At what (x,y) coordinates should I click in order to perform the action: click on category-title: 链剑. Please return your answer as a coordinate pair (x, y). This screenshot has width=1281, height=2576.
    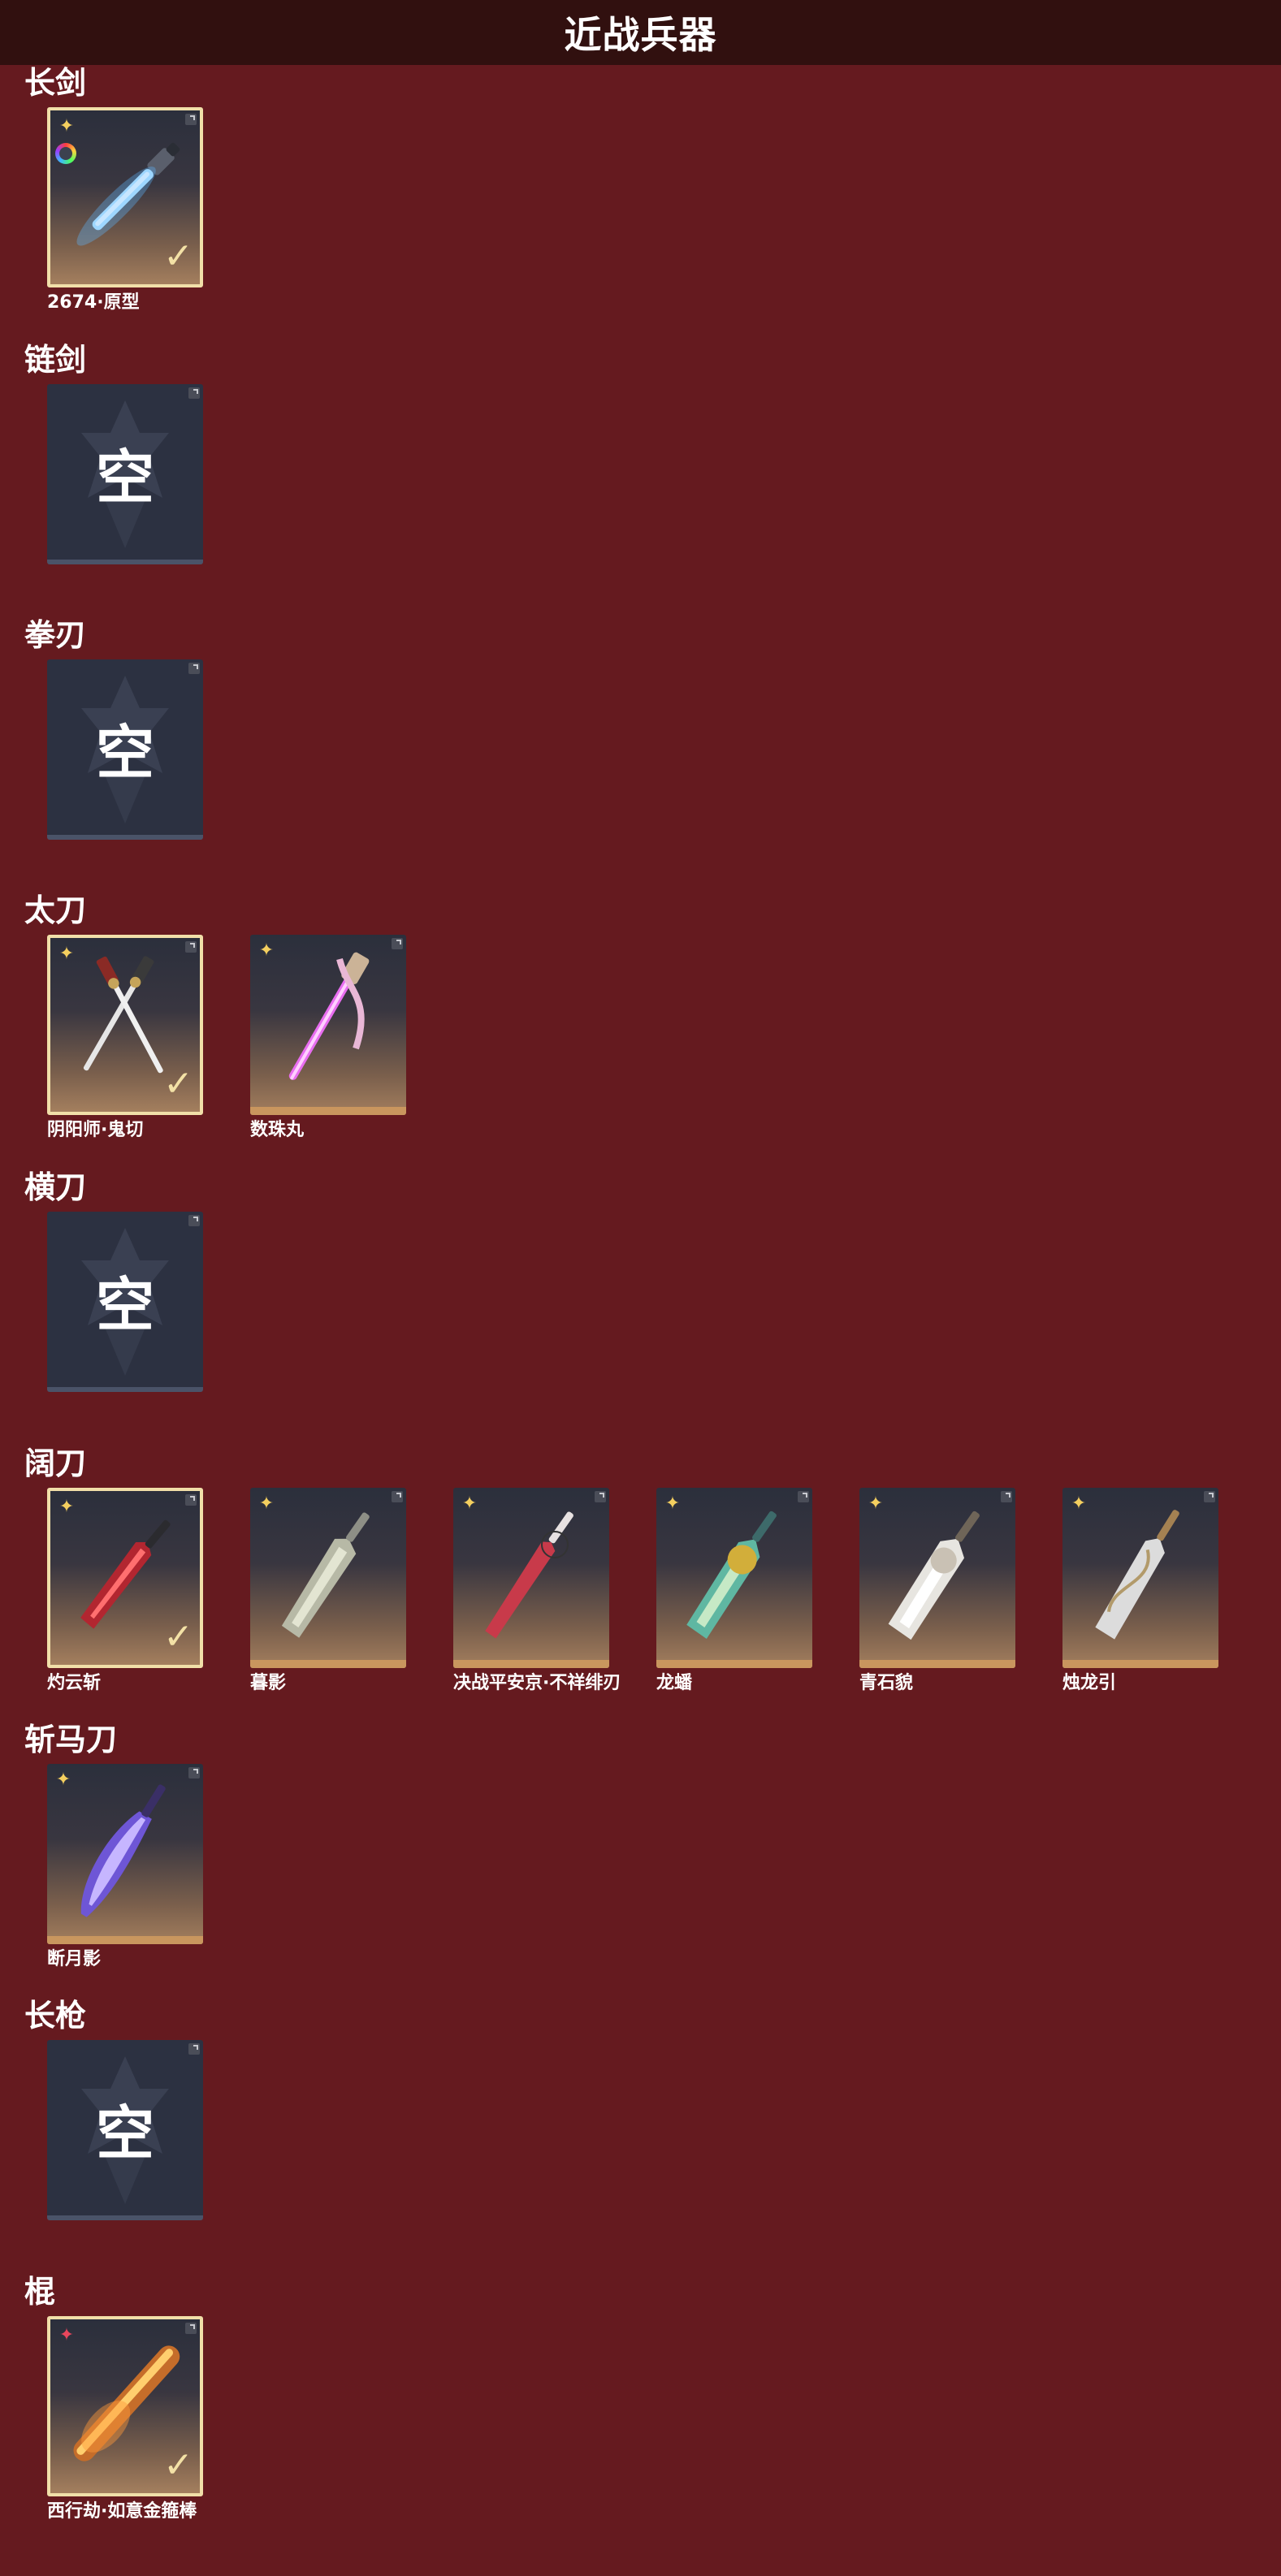
    Looking at the image, I should click on (56, 360).